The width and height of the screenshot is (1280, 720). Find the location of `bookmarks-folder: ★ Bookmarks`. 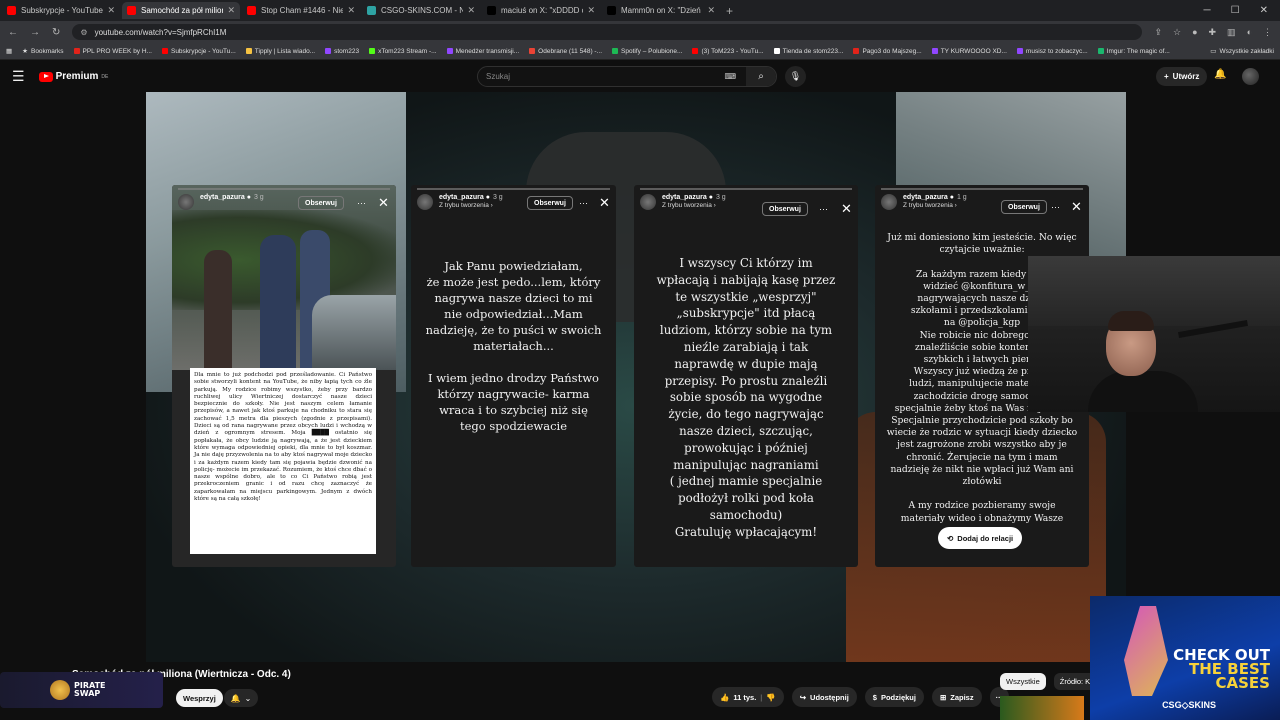

bookmarks-folder: ★ Bookmarks is located at coordinates (43, 51).